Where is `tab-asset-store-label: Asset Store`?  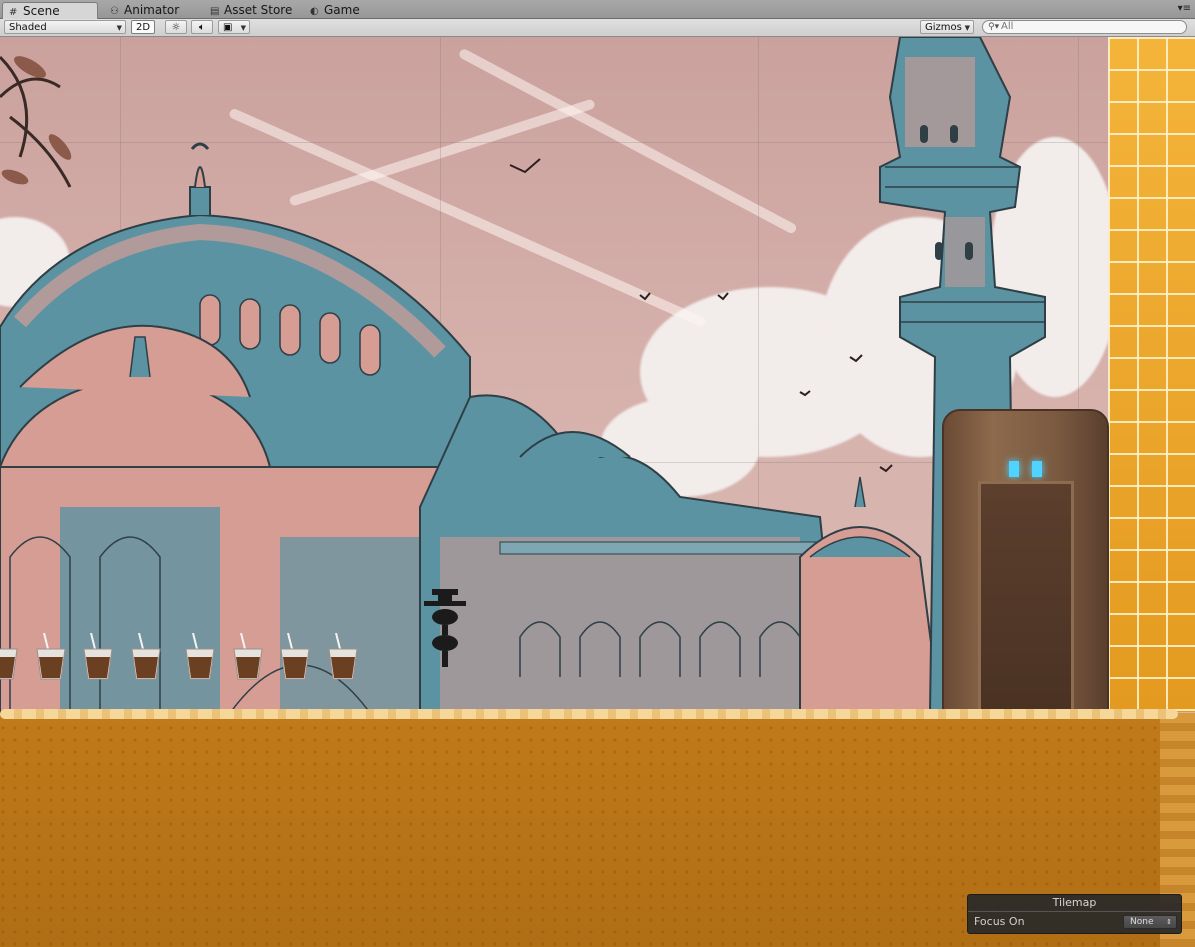
tab-asset-store-label: Asset Store is located at coordinates (258, 10).